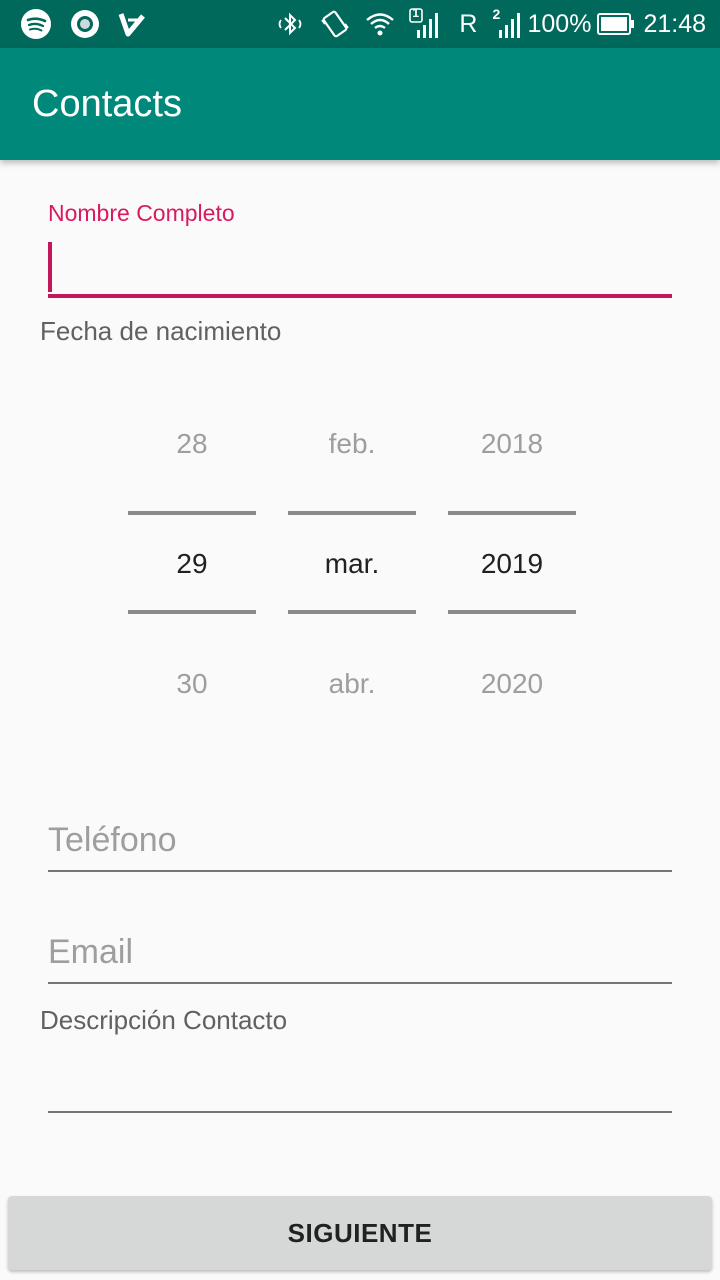  What do you see at coordinates (512, 444) in the screenshot?
I see `year-prev: 2018` at bounding box center [512, 444].